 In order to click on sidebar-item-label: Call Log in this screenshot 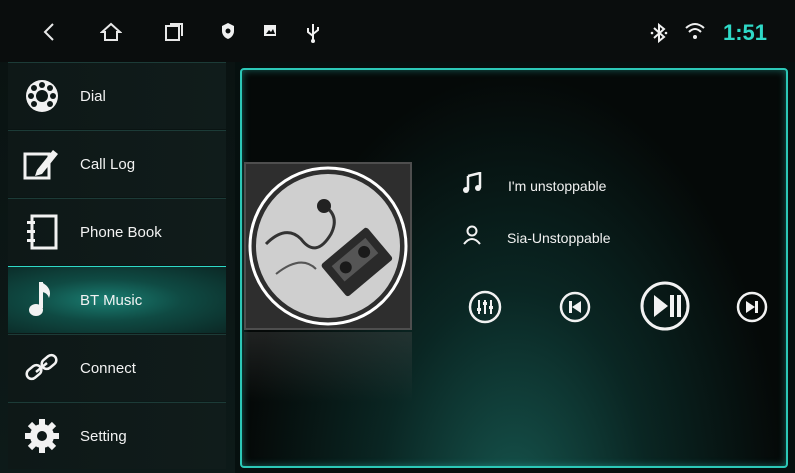, I will do `click(108, 164)`.